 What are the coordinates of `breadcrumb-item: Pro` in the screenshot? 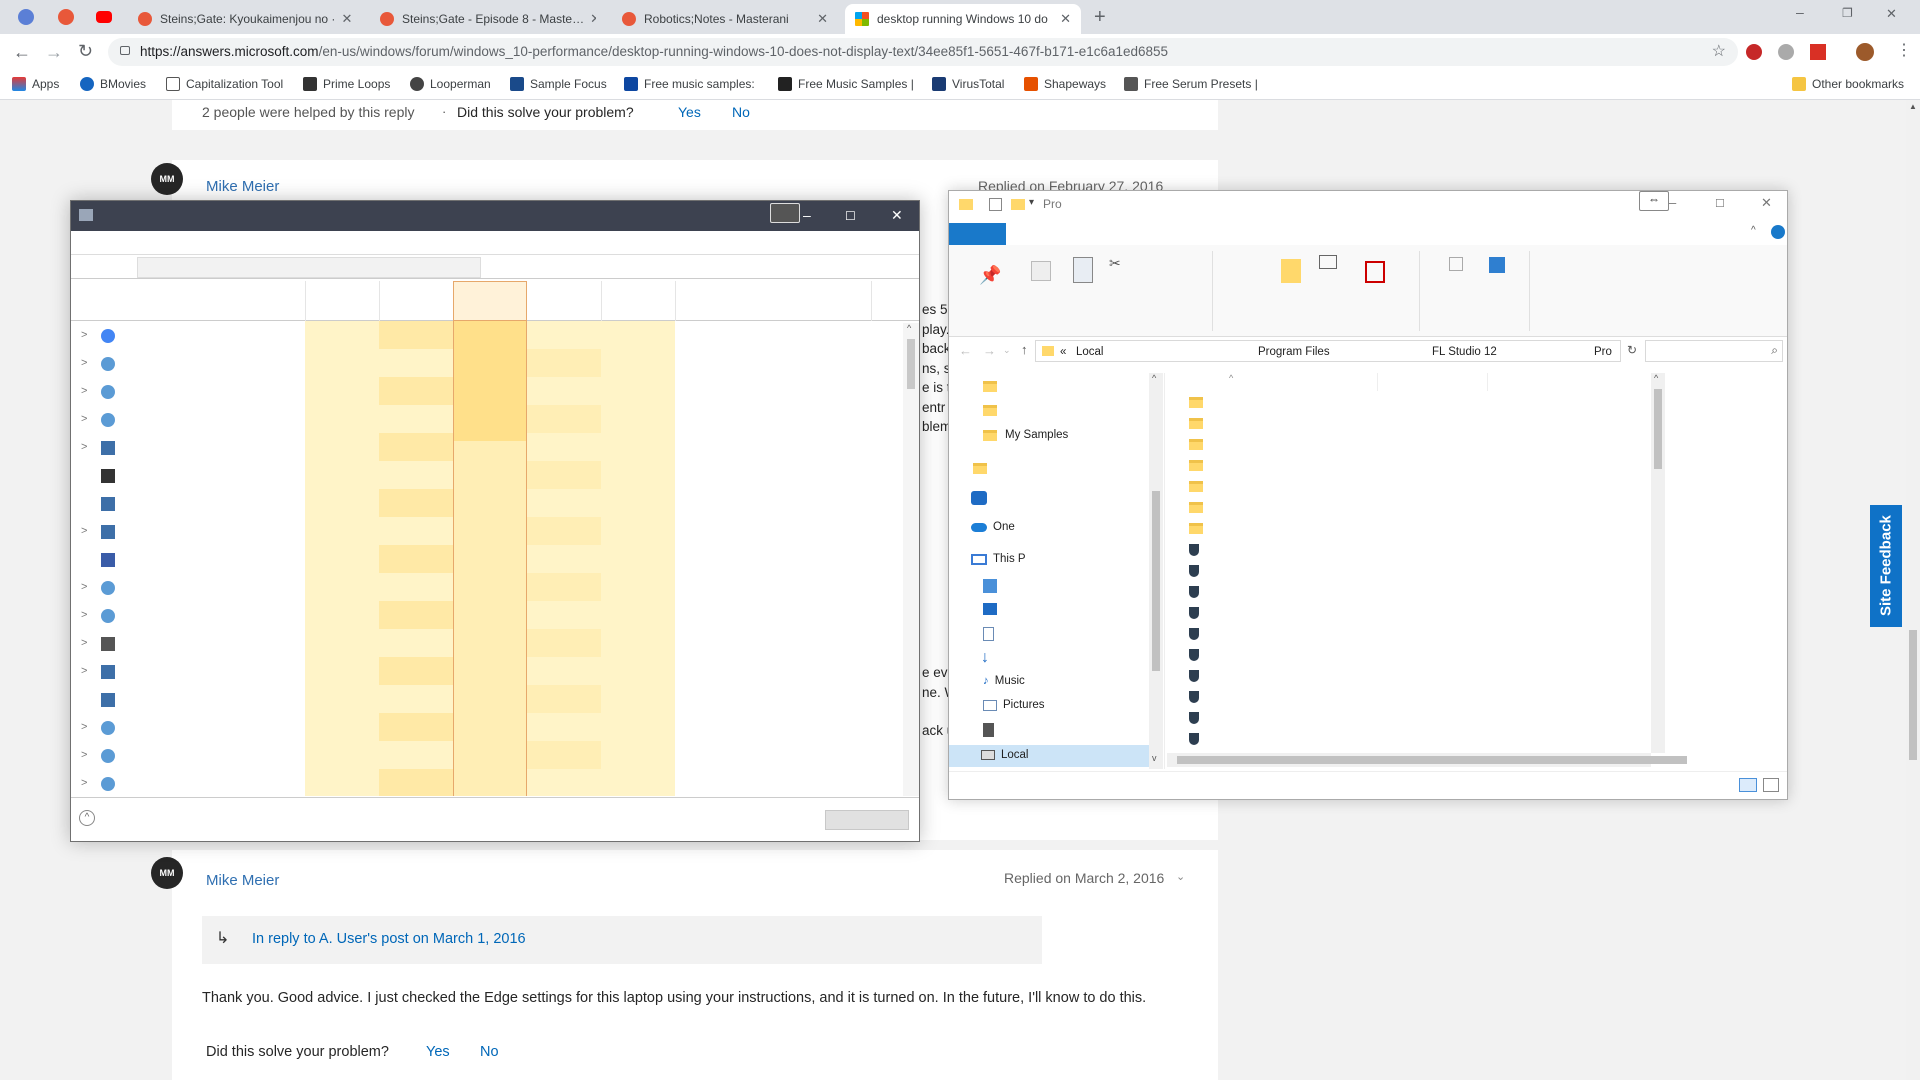 It's located at (1603, 352).